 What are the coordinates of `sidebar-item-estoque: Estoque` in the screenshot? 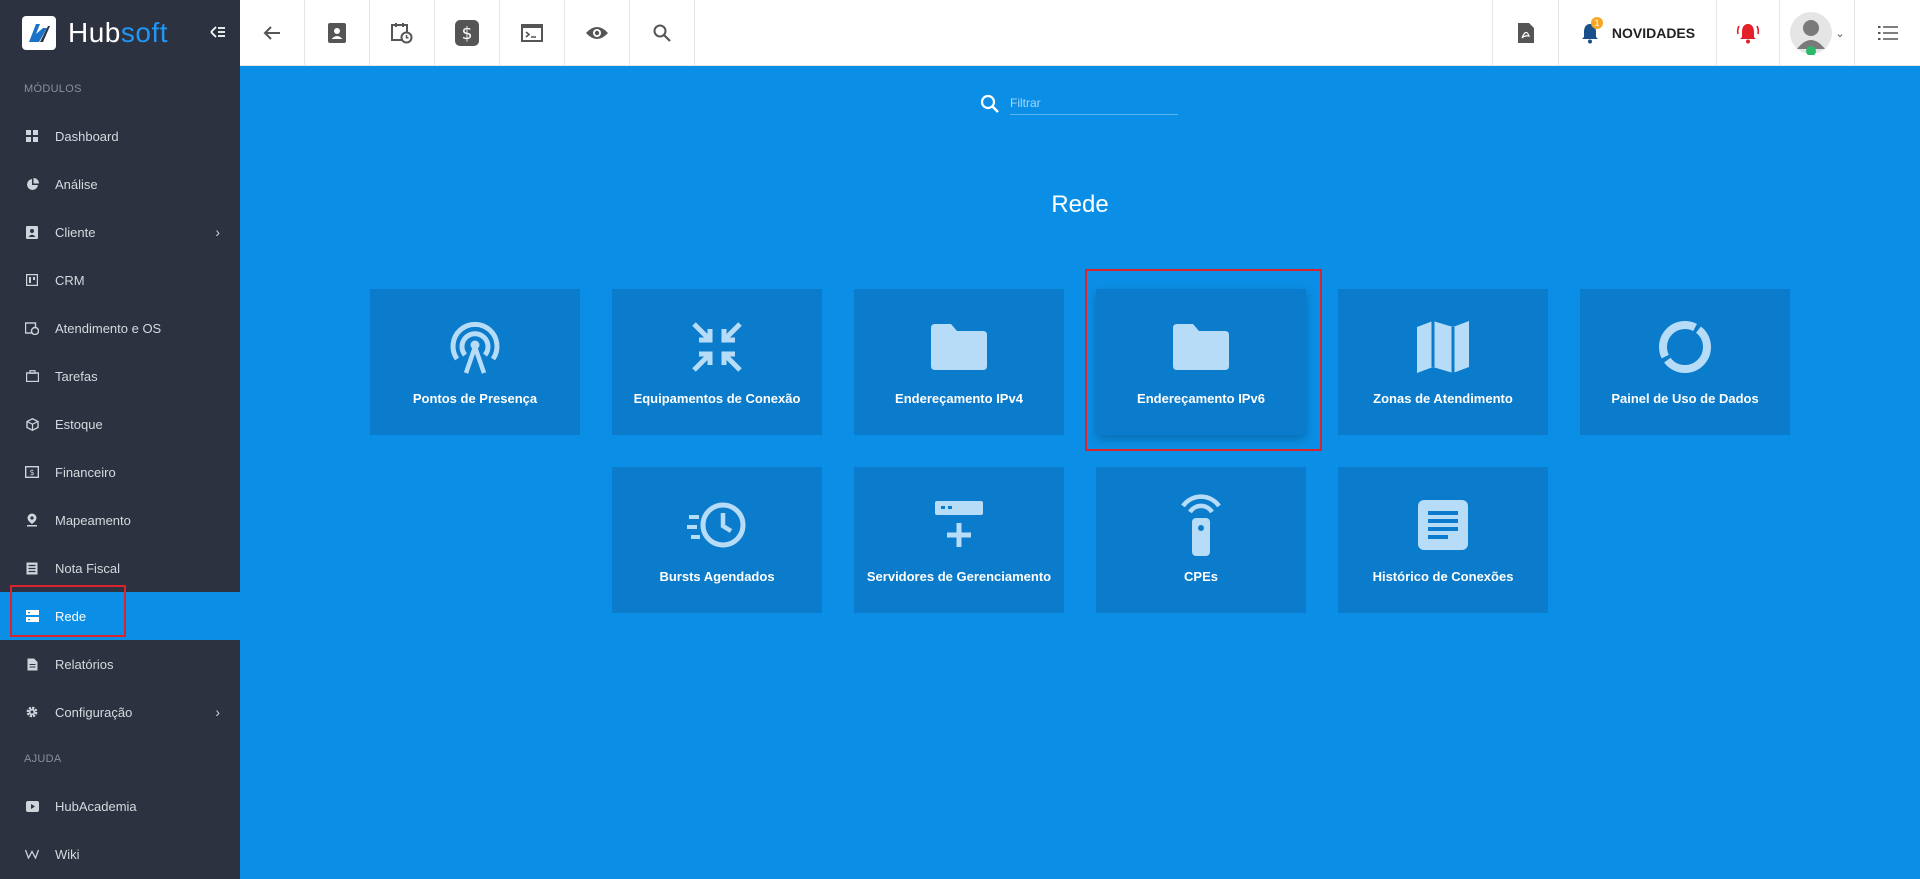 It's located at (120, 424).